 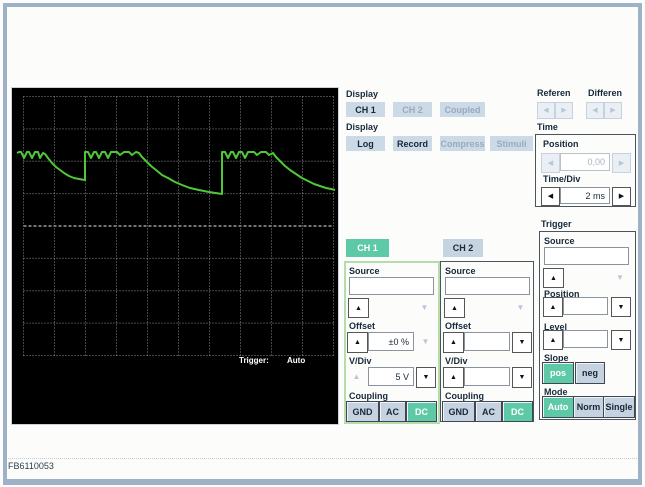 What do you see at coordinates (554, 93) in the screenshot?
I see `reference-label: Referen` at bounding box center [554, 93].